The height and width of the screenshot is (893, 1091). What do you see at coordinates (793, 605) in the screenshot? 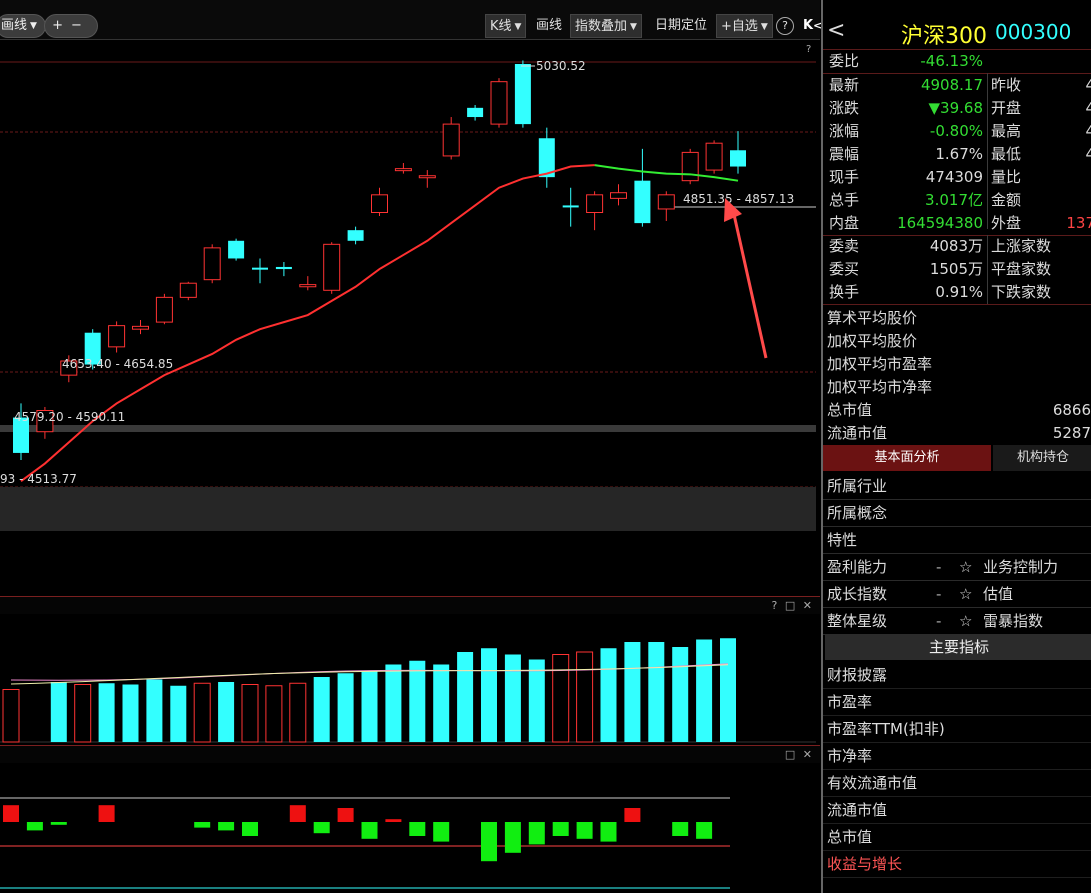
I see `volume-panel-controls: ? □ ✕` at bounding box center [793, 605].